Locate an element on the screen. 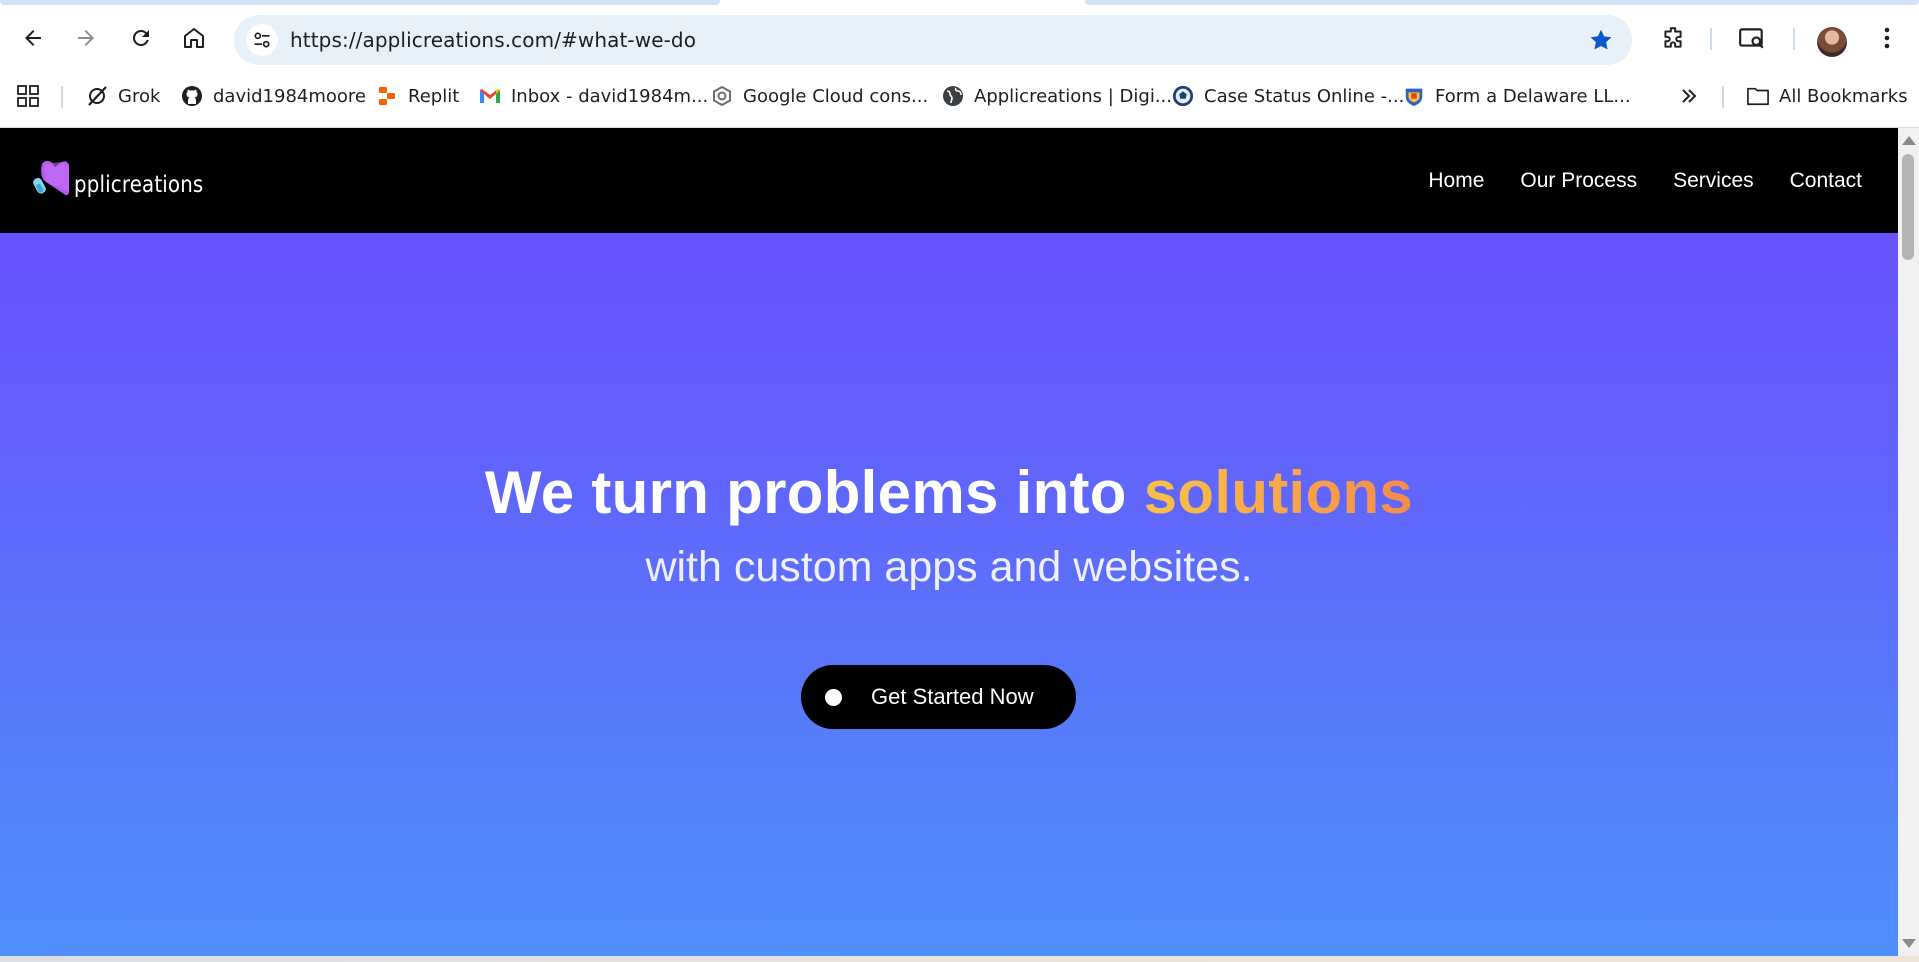  tab-search-icon is located at coordinates (1751, 38).